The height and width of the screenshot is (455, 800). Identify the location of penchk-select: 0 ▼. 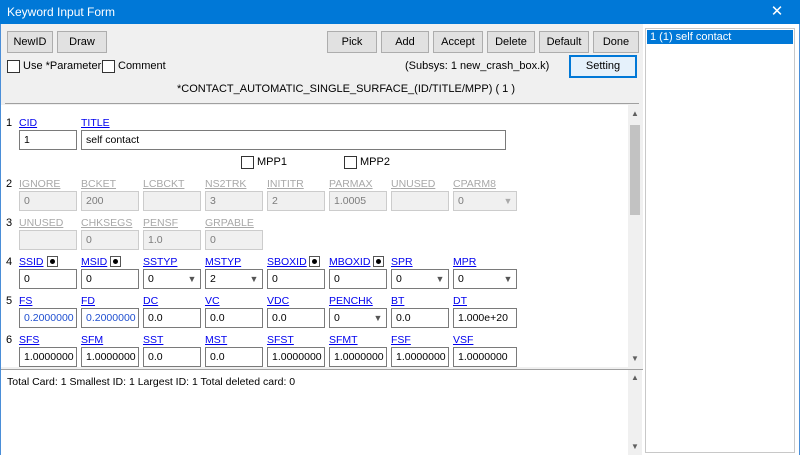
(358, 318).